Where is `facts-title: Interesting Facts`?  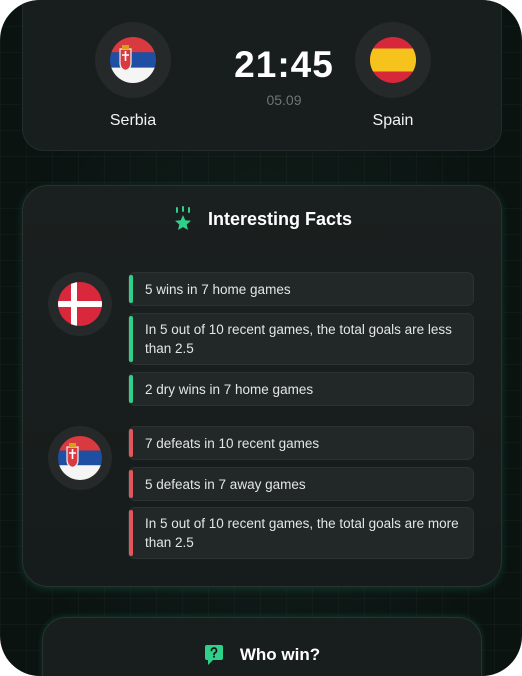
facts-title: Interesting Facts is located at coordinates (280, 218).